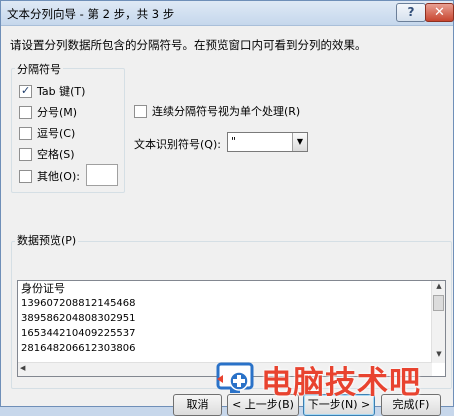 This screenshot has height=416, width=454. Describe the element at coordinates (188, 45) in the screenshot. I see `instructions-text: 请设置分列数据所包含的分隔符号。在预览窗口内可看到分列的效果。` at that location.